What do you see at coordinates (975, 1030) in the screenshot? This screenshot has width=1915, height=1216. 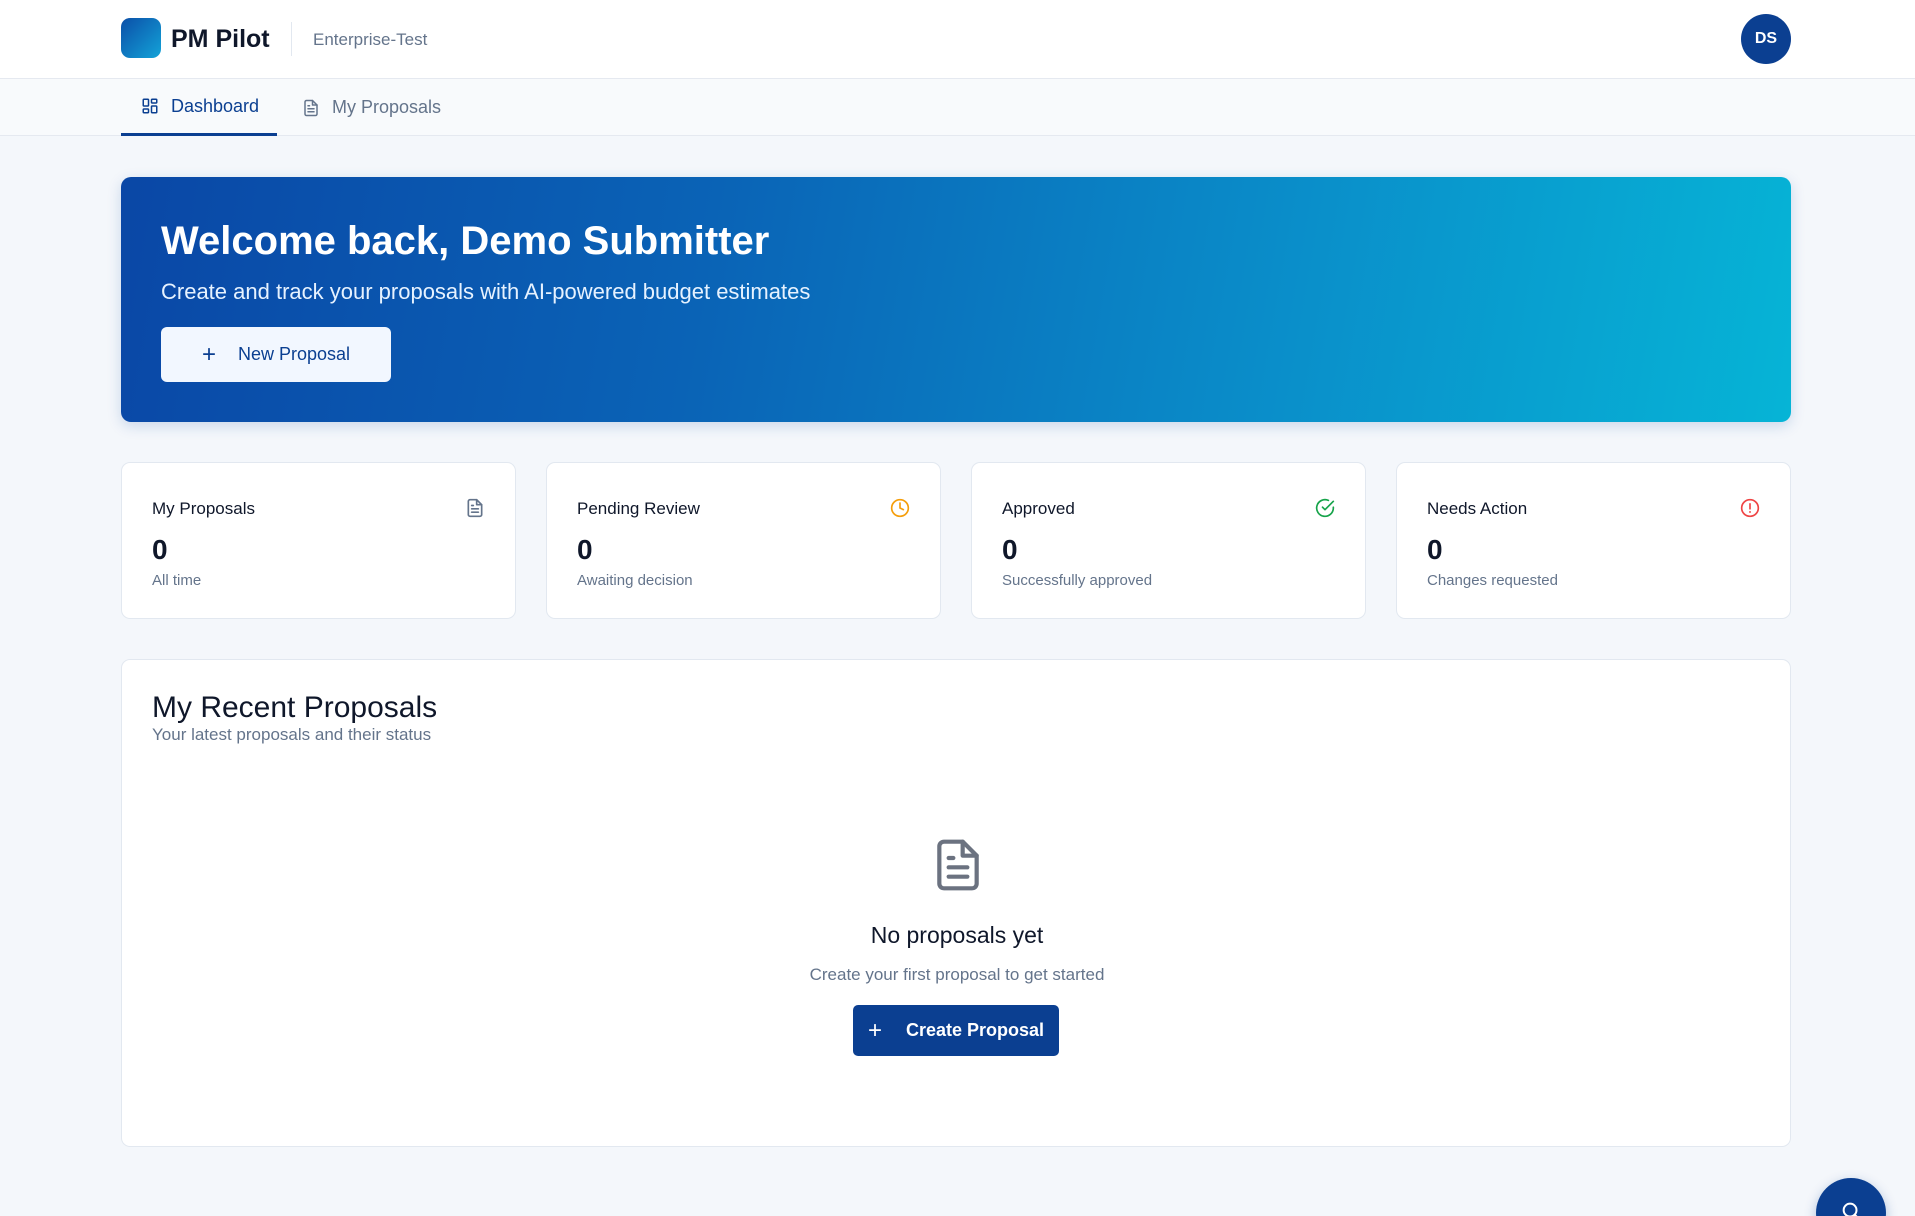 I see `create-proposal-label: Create Proposal` at bounding box center [975, 1030].